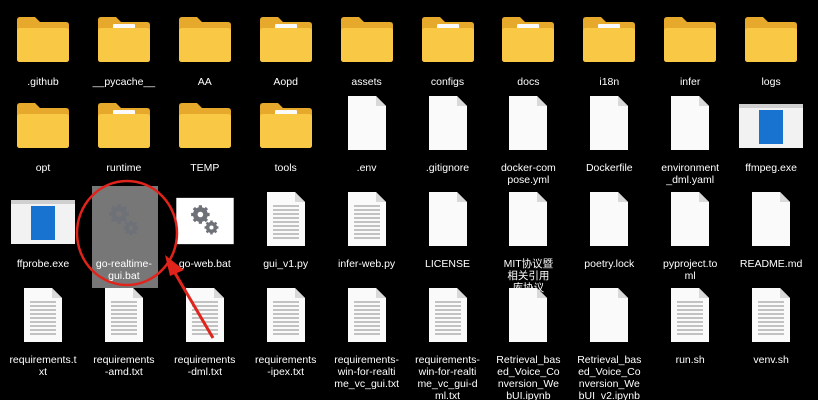  I want to click on file-item: runtime, so click(124, 146).